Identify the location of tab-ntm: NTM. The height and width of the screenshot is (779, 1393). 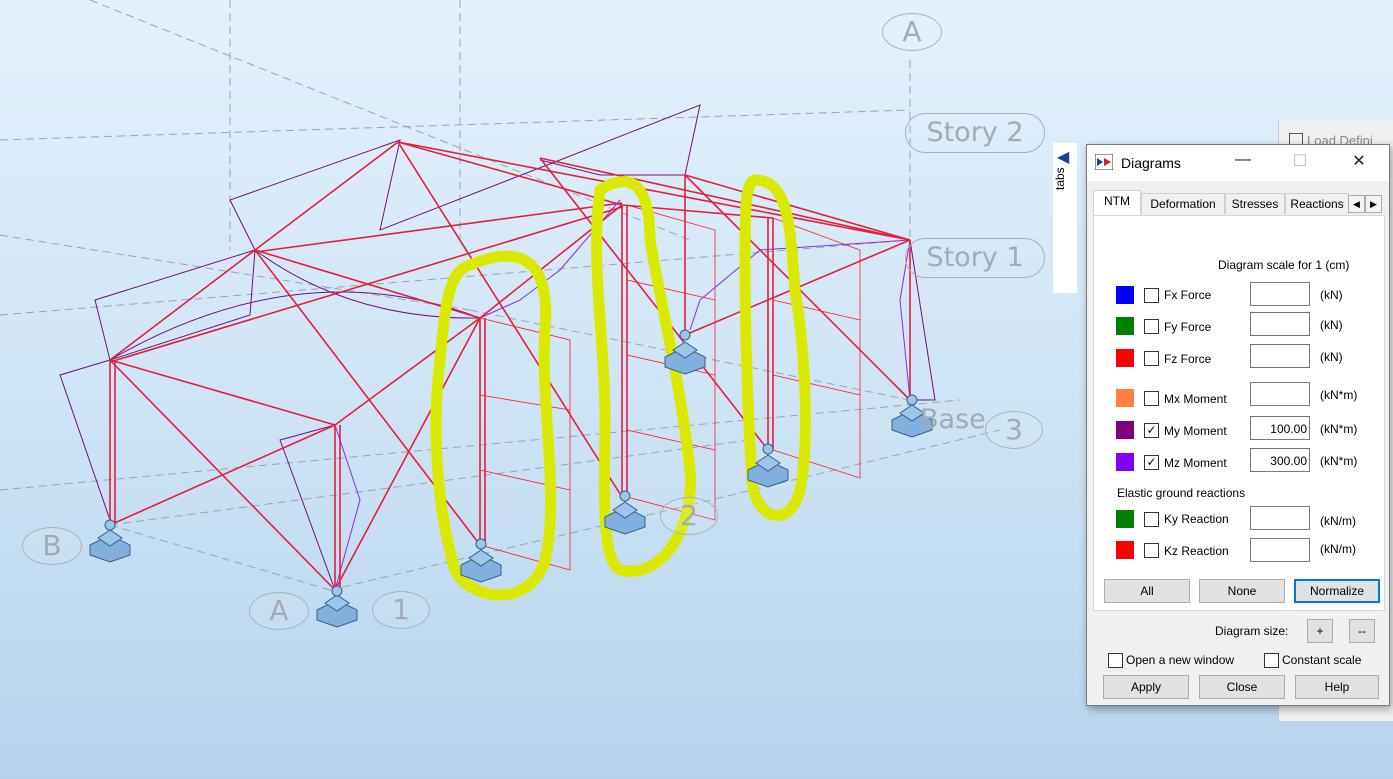
(1117, 202).